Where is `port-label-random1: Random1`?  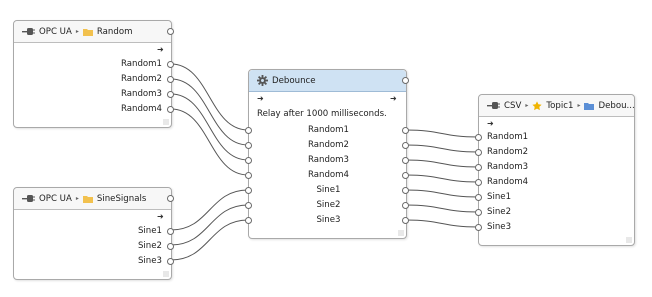 port-label-random1: Random1 is located at coordinates (328, 130).